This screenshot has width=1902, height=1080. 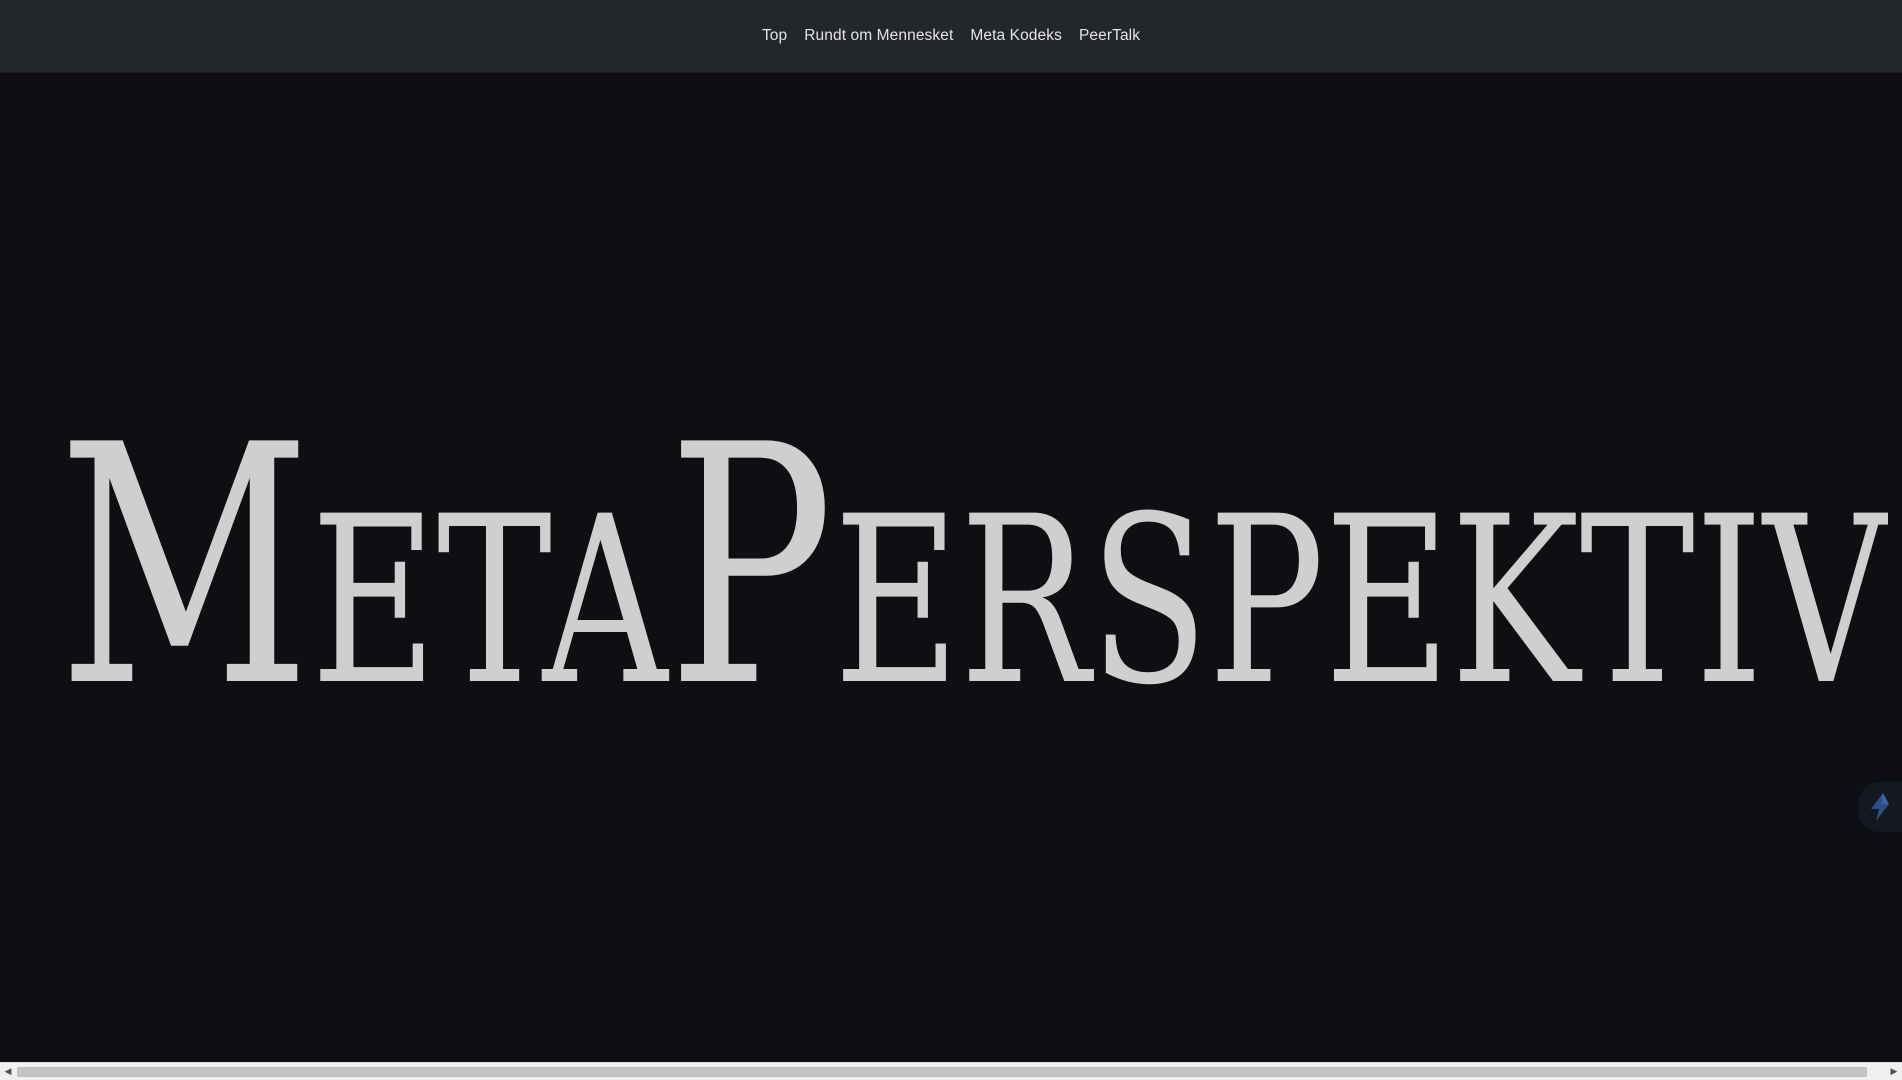 I want to click on scroll-left-arrow-icon: ◀, so click(x=8, y=1071).